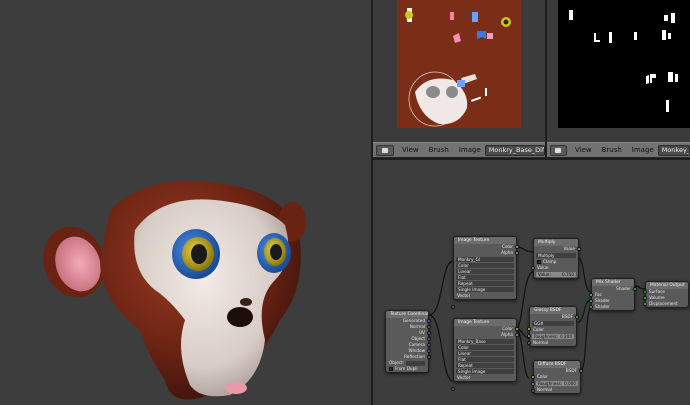 This screenshot has width=690, height=405. What do you see at coordinates (544, 274) in the screenshot?
I see `value-field-label: Value:` at bounding box center [544, 274].